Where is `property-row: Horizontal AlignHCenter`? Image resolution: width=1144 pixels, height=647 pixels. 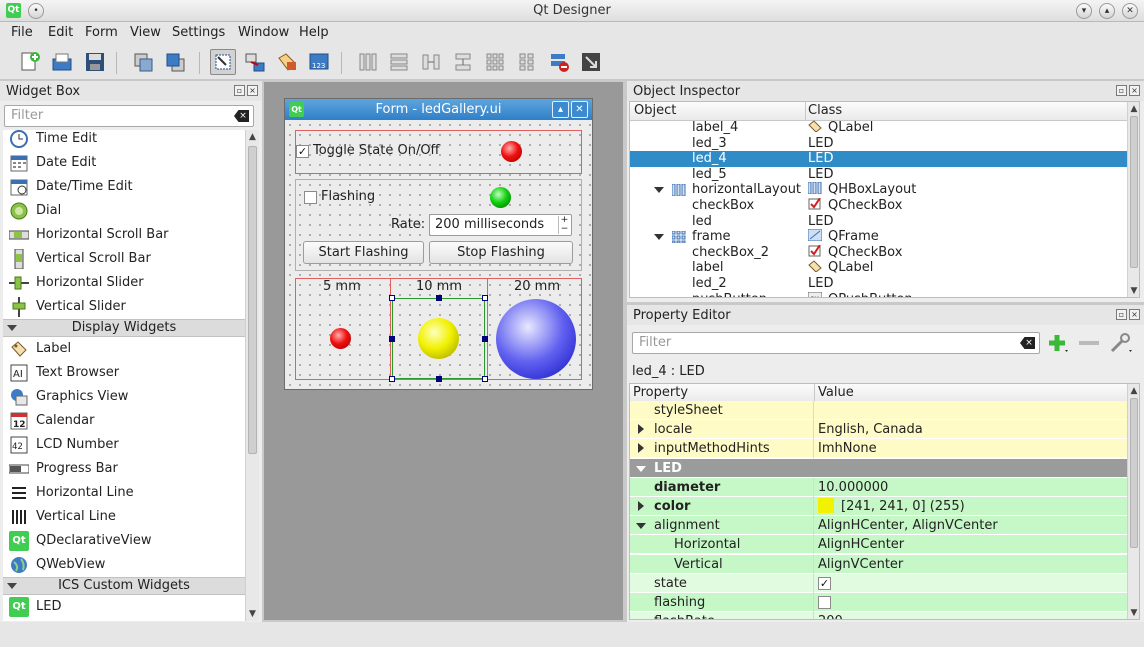 property-row: Horizontal AlignHCenter is located at coordinates (878, 545).